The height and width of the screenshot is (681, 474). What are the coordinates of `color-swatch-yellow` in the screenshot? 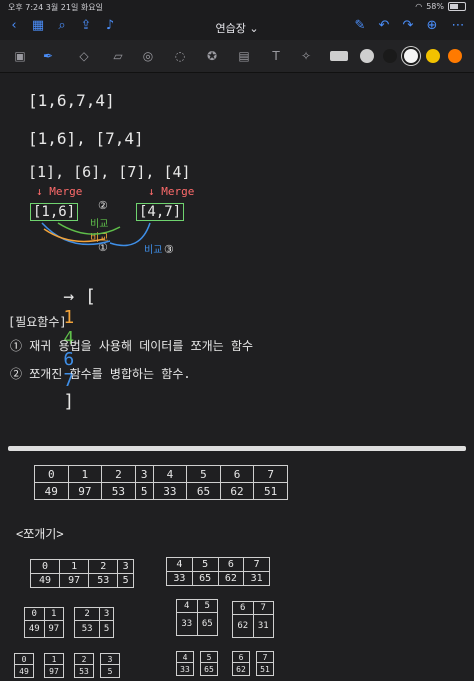 It's located at (433, 56).